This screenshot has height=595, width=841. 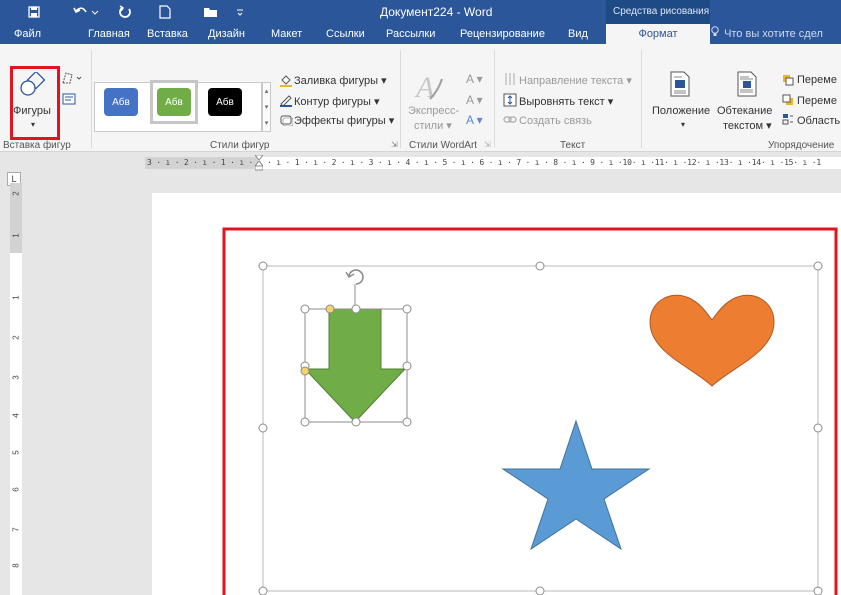 I want to click on blue-star-shape, so click(x=576, y=485).